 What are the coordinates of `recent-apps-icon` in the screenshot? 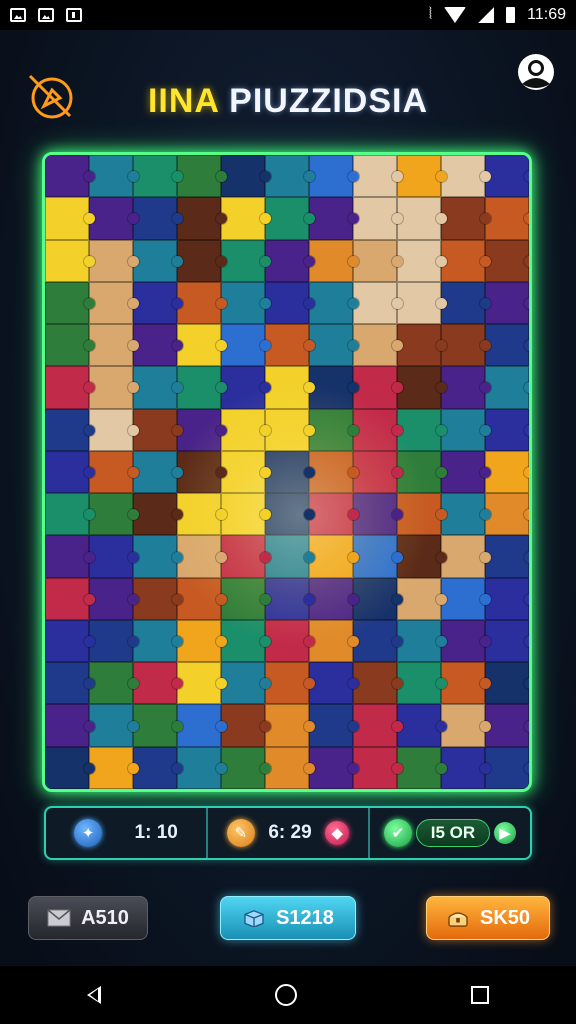 It's located at (480, 995).